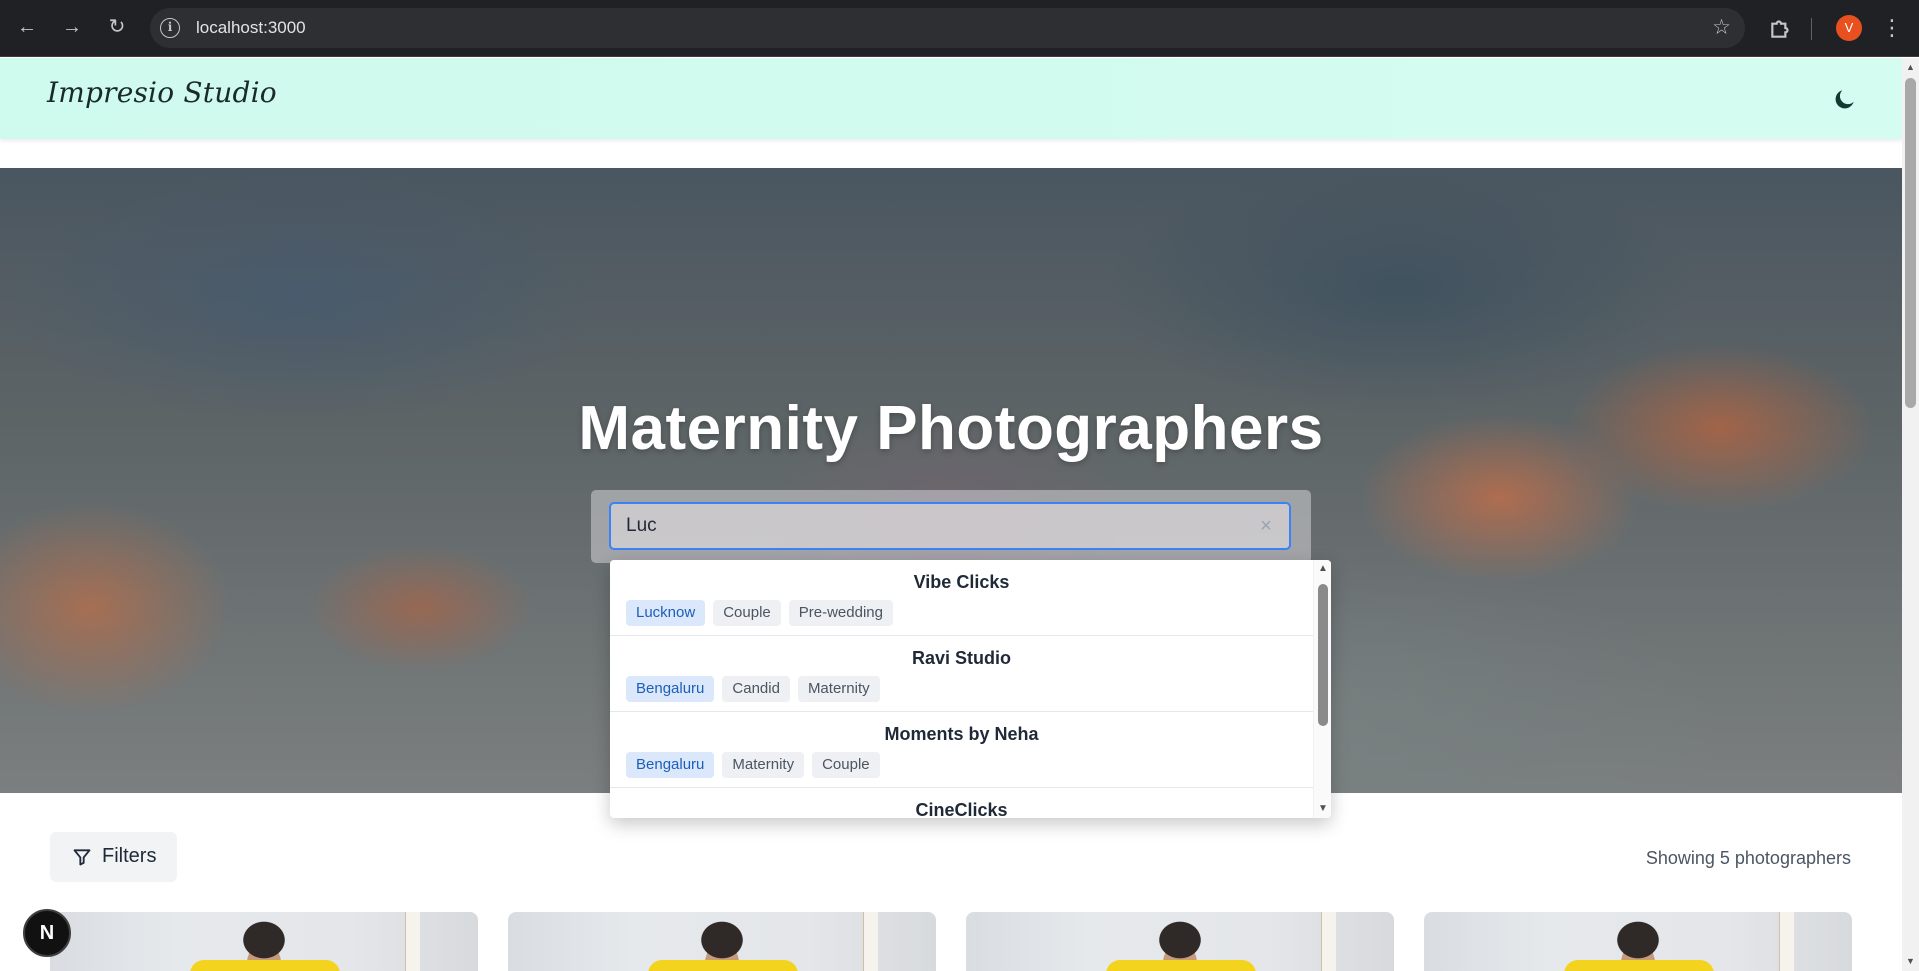  Describe the element at coordinates (27, 27) in the screenshot. I see `back-arrow-icon: ←` at that location.